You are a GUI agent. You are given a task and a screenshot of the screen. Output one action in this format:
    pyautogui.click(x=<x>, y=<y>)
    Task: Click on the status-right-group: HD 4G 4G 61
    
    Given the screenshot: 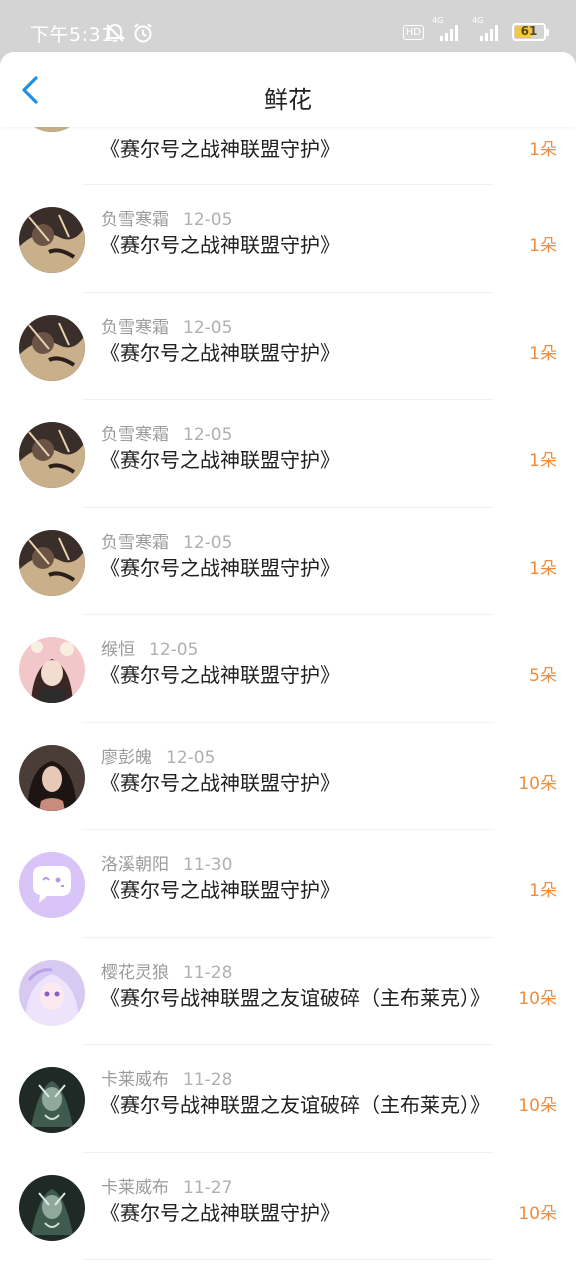 What is the action you would take?
    pyautogui.click(x=475, y=29)
    